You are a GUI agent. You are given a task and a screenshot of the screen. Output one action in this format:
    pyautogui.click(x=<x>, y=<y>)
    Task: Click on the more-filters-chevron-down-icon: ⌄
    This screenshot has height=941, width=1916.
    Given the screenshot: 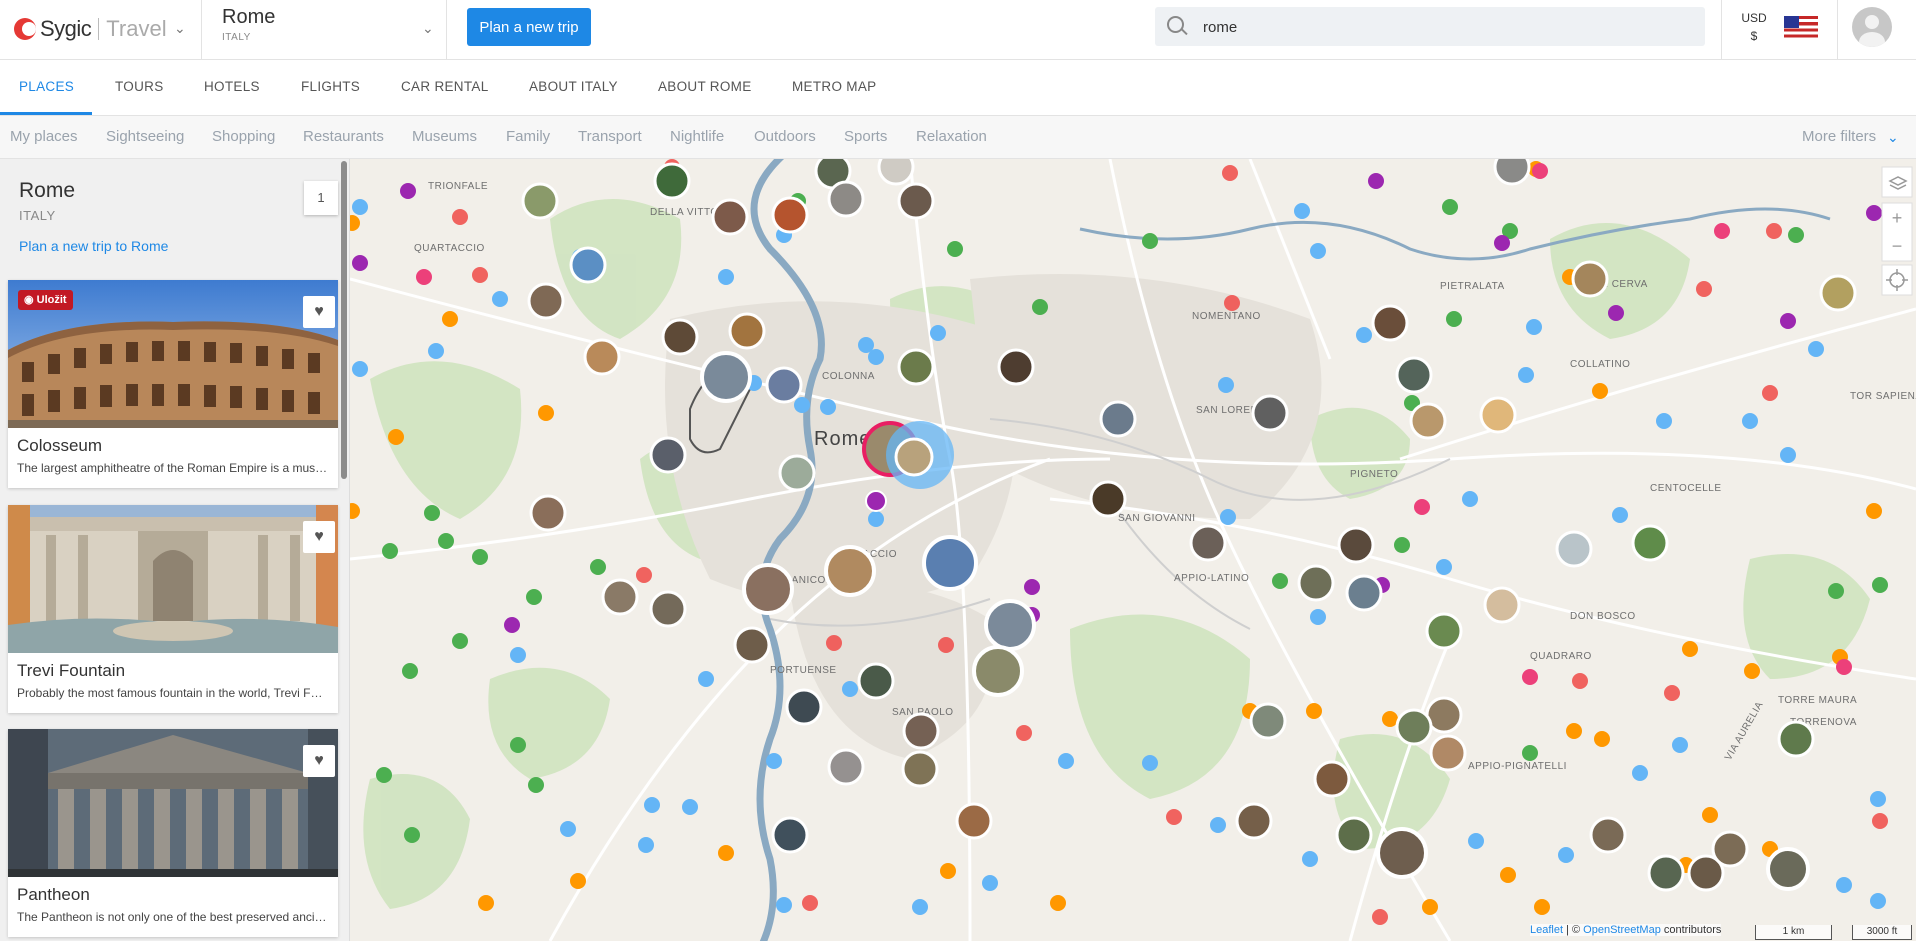 What is the action you would take?
    pyautogui.click(x=1893, y=137)
    